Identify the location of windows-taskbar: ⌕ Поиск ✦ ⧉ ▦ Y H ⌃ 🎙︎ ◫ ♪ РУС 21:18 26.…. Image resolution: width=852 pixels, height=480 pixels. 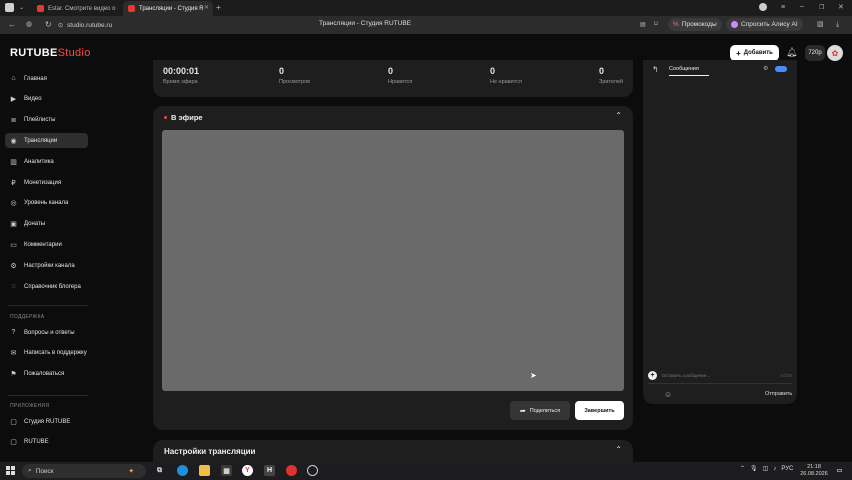
(426, 471).